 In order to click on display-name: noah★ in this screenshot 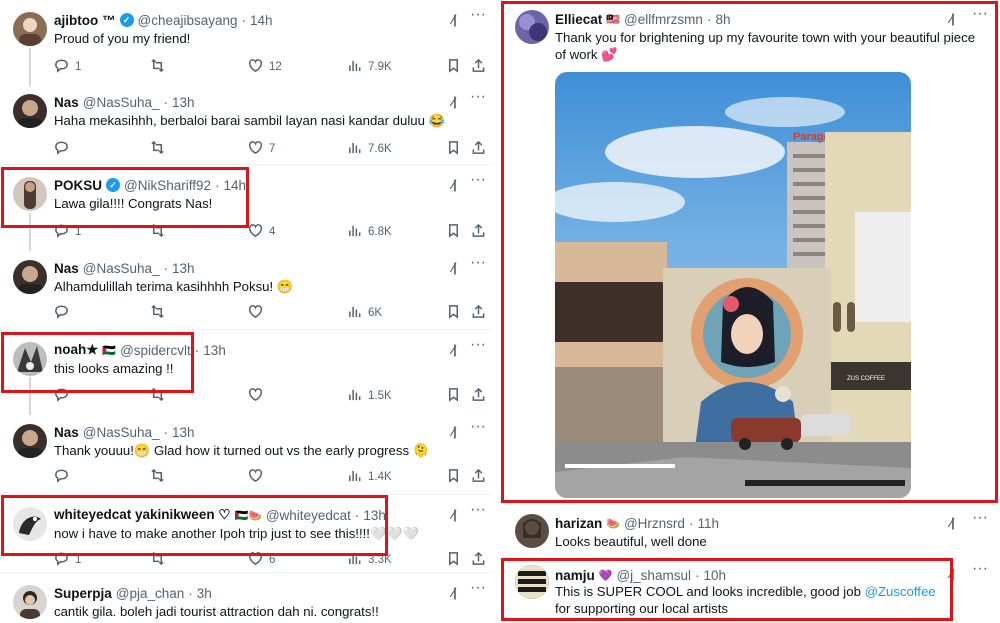, I will do `click(76, 350)`.